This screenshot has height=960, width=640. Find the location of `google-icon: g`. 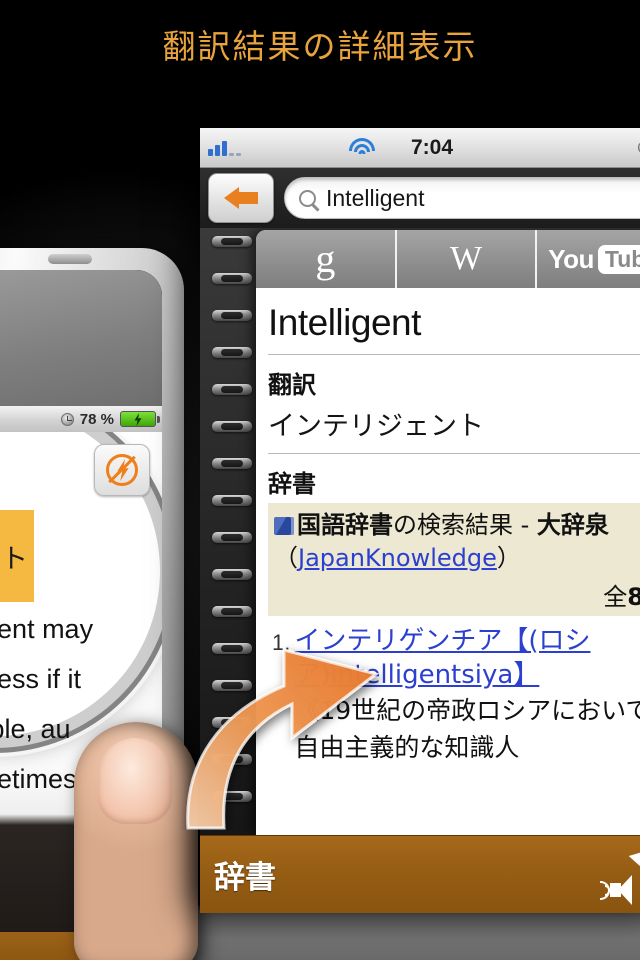

google-icon: g is located at coordinates (325, 258).